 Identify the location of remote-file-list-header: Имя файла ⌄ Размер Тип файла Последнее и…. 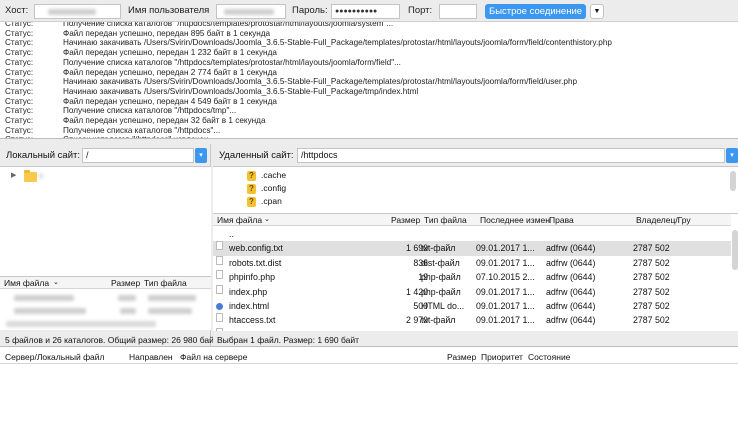
(472, 220).